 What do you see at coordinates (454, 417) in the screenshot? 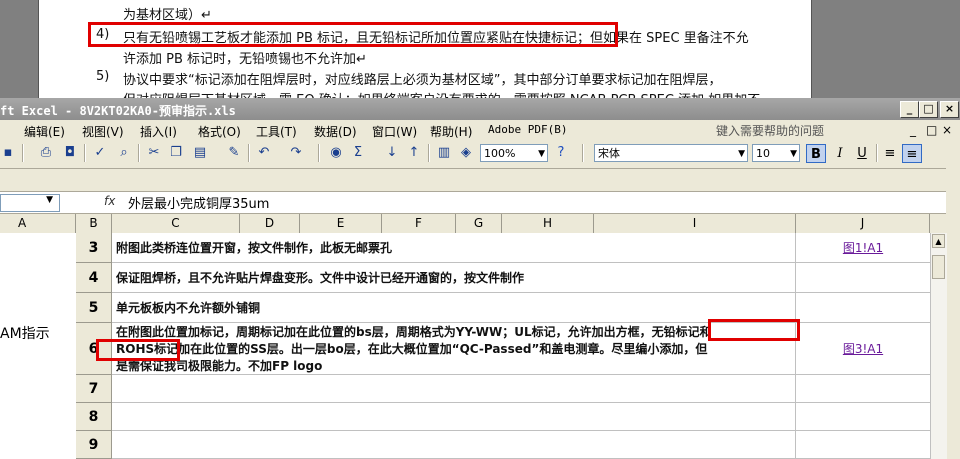
I see `cell-c8` at bounding box center [454, 417].